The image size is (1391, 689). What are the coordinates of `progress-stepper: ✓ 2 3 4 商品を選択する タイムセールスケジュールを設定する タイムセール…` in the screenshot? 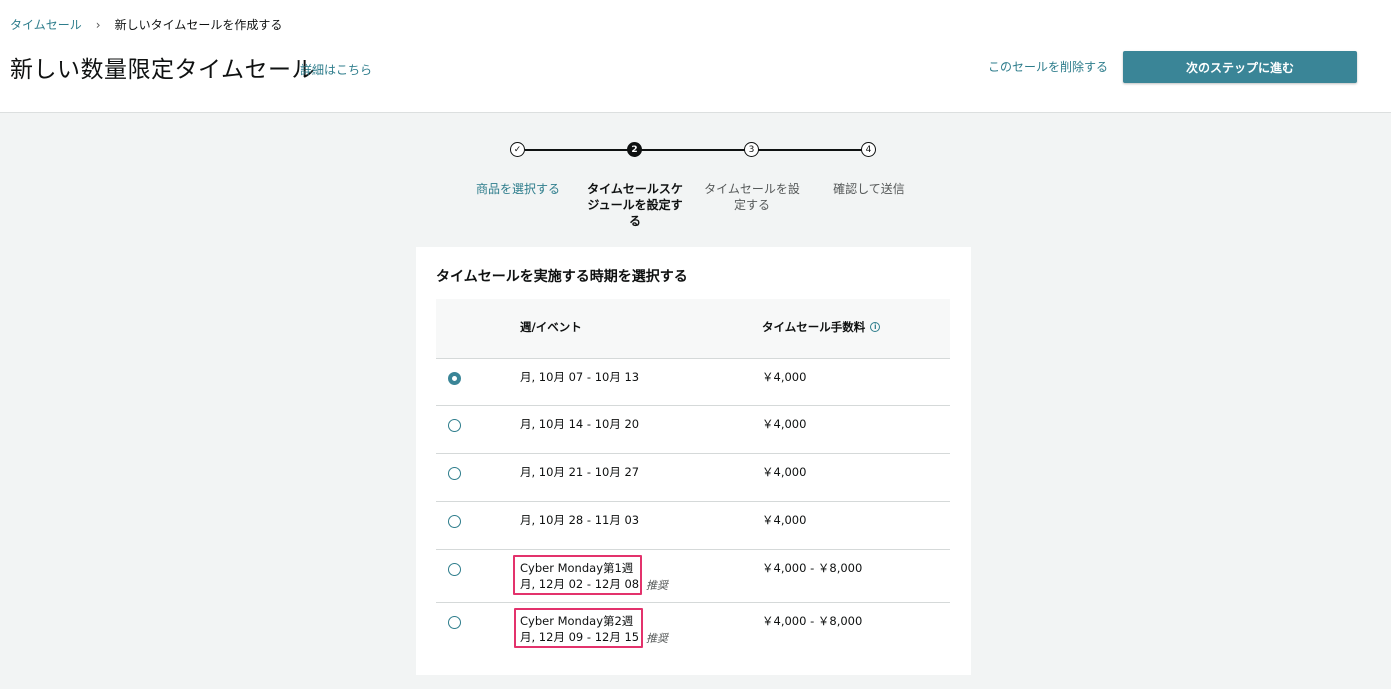 It's located at (695, 190).